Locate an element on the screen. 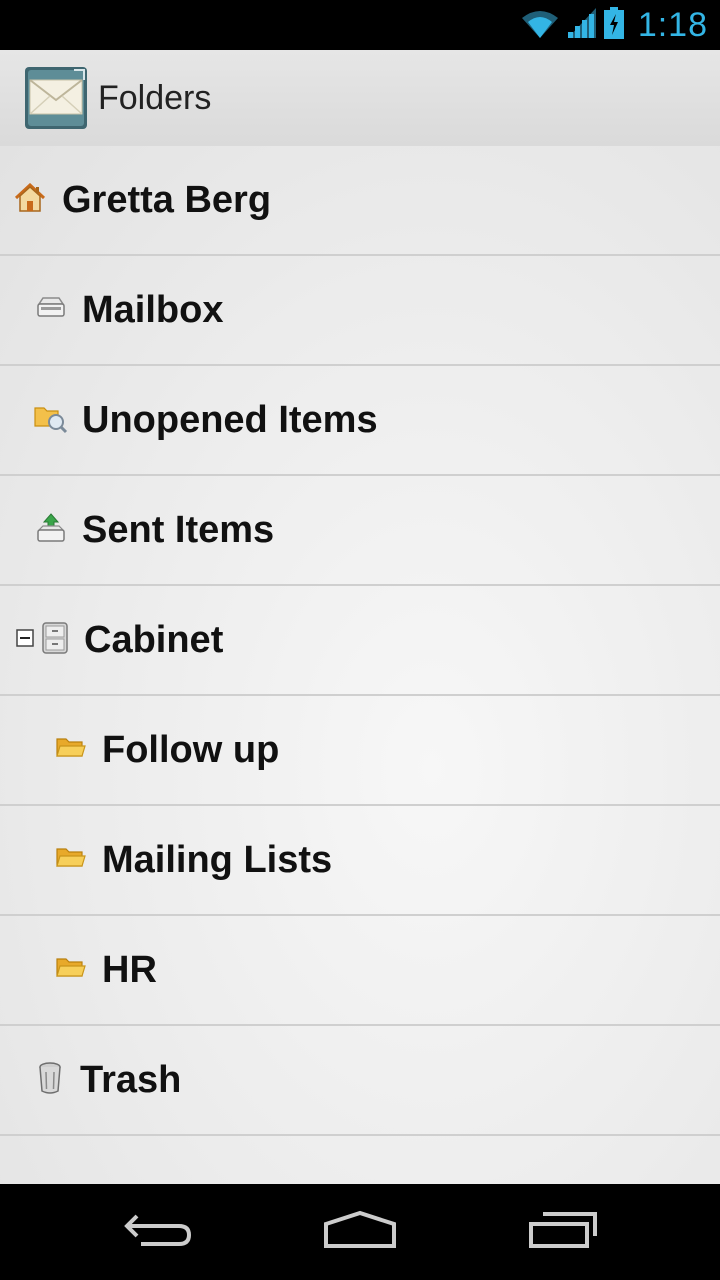 The height and width of the screenshot is (1280, 720). back-button is located at coordinates (159, 1232).